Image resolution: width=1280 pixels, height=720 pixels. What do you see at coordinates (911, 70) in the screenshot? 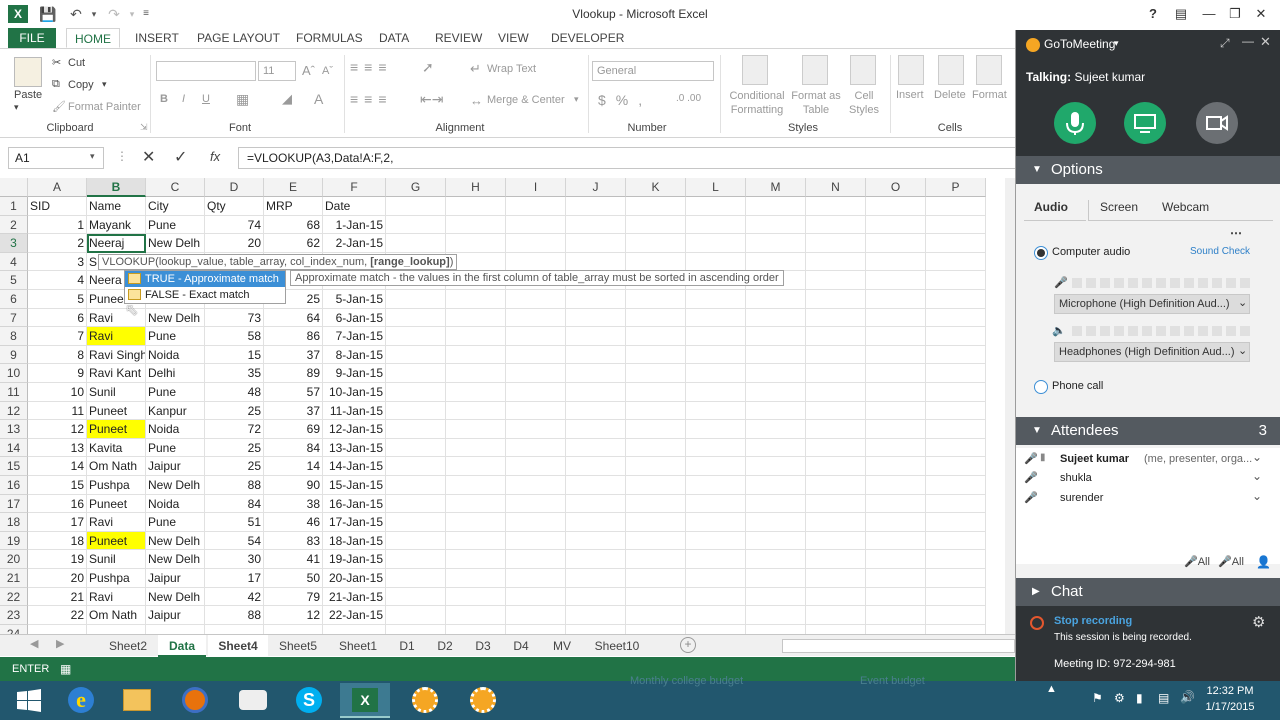
I see `insert-cells-icon` at bounding box center [911, 70].